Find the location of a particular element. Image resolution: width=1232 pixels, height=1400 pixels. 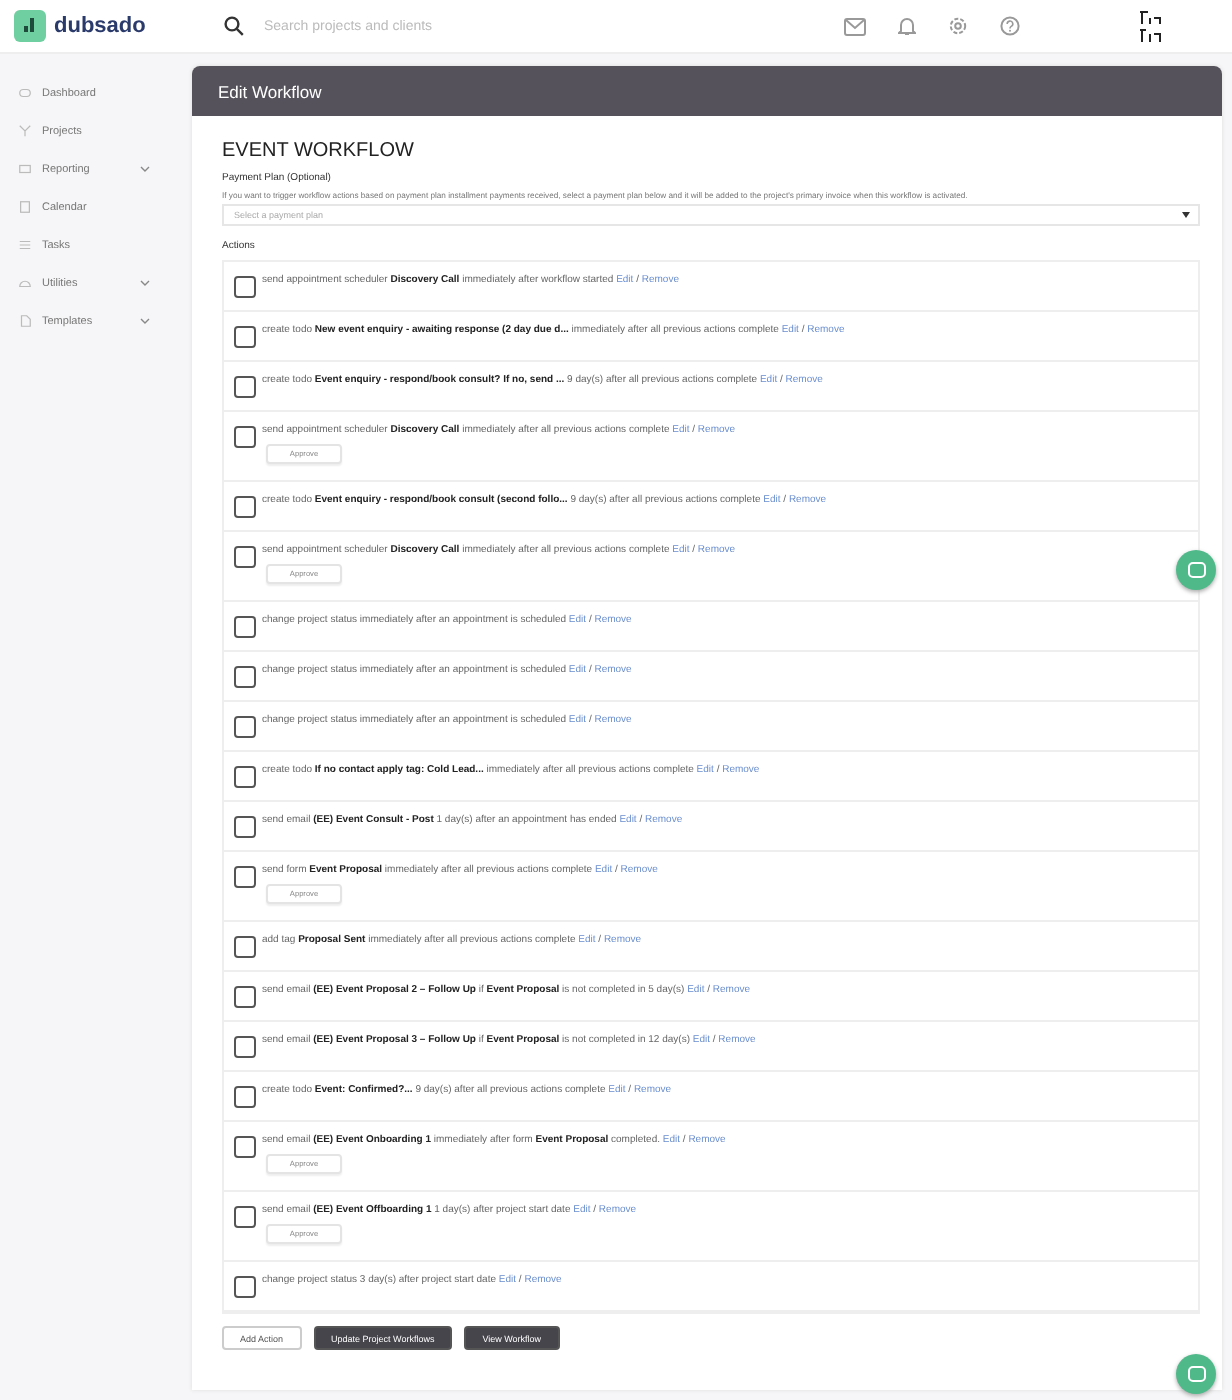

help-icon is located at coordinates (1010, 26).